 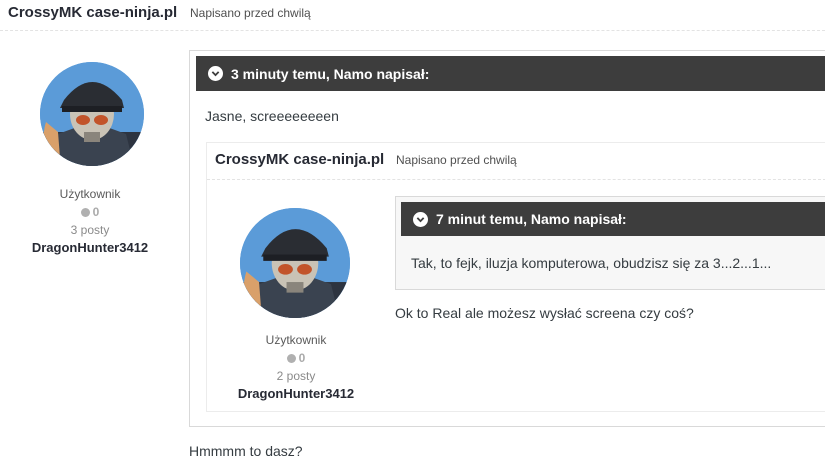 I want to click on quote-header-text: 3 minuty temu, Namo napisał:, so click(x=330, y=73).